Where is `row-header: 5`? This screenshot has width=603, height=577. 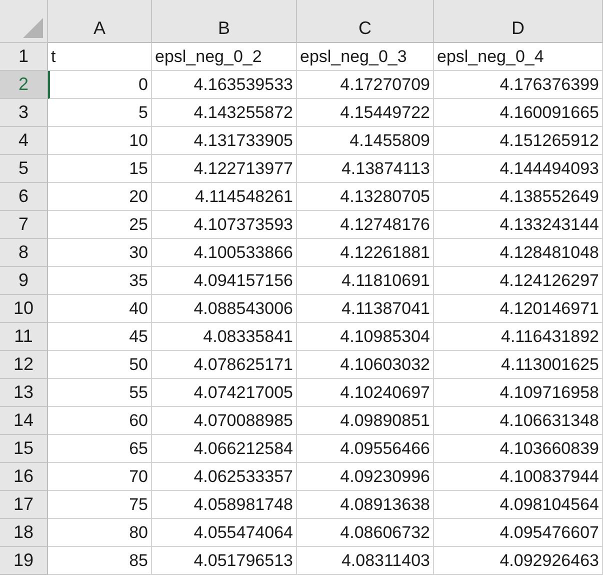
row-header: 5 is located at coordinates (24, 169).